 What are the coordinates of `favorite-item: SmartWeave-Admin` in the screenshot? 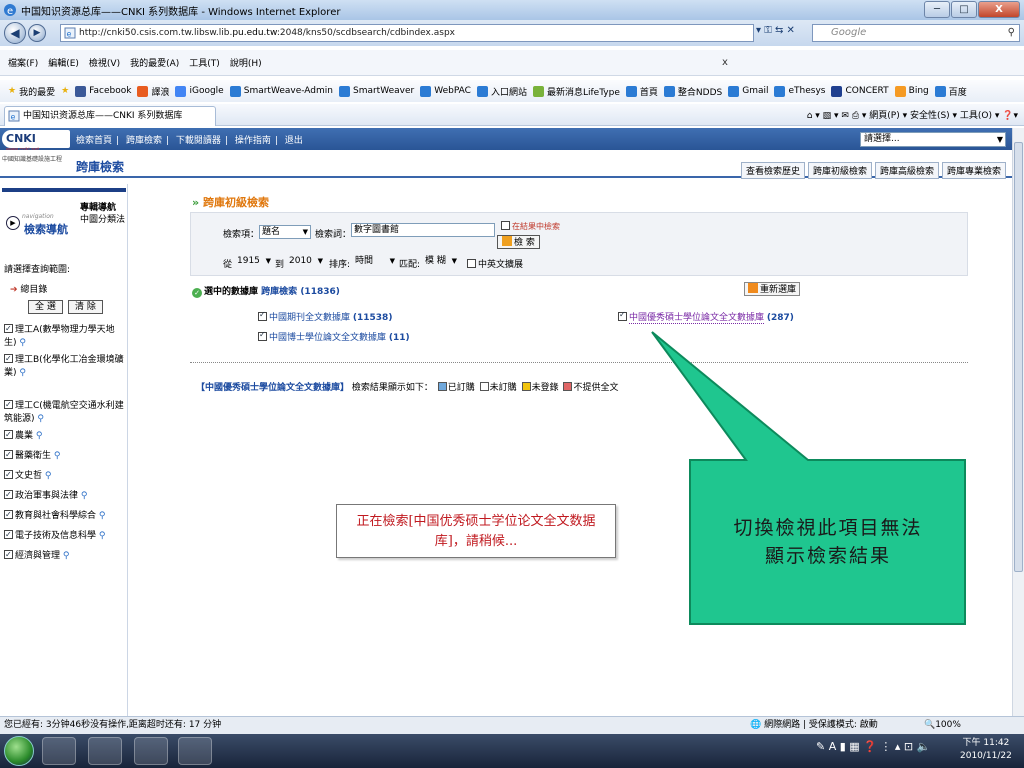 It's located at (281, 91).